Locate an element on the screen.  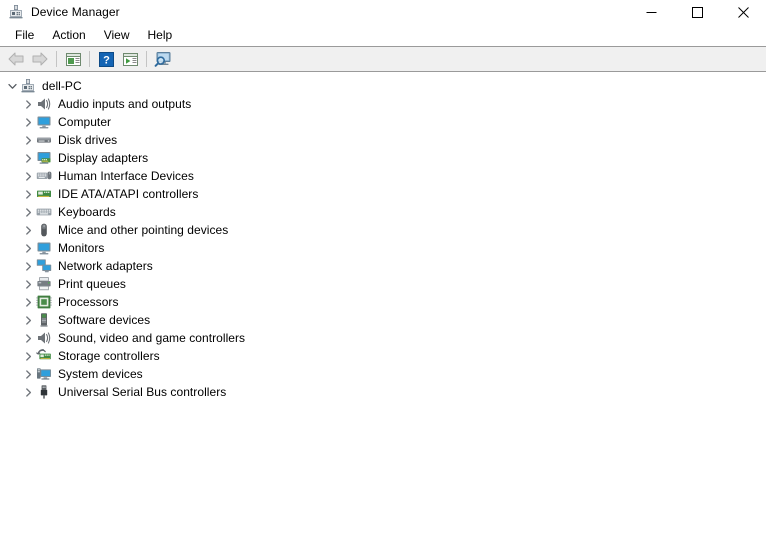
back-button is located at coordinates (16, 59).